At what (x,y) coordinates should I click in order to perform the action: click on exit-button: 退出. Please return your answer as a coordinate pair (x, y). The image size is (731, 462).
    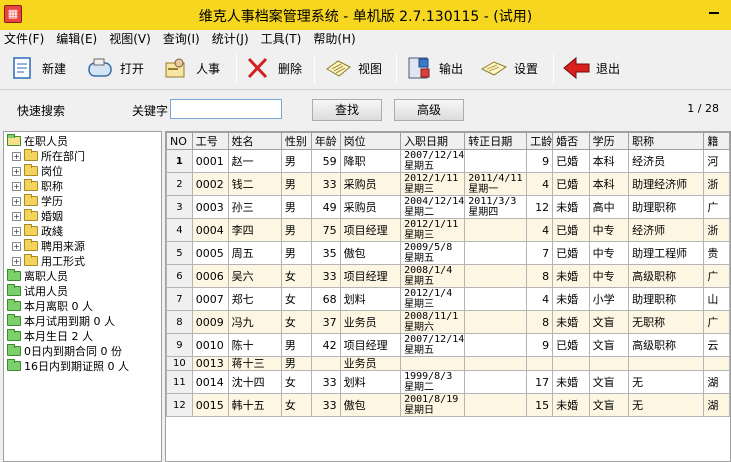
    Looking at the image, I should click on (591, 68).